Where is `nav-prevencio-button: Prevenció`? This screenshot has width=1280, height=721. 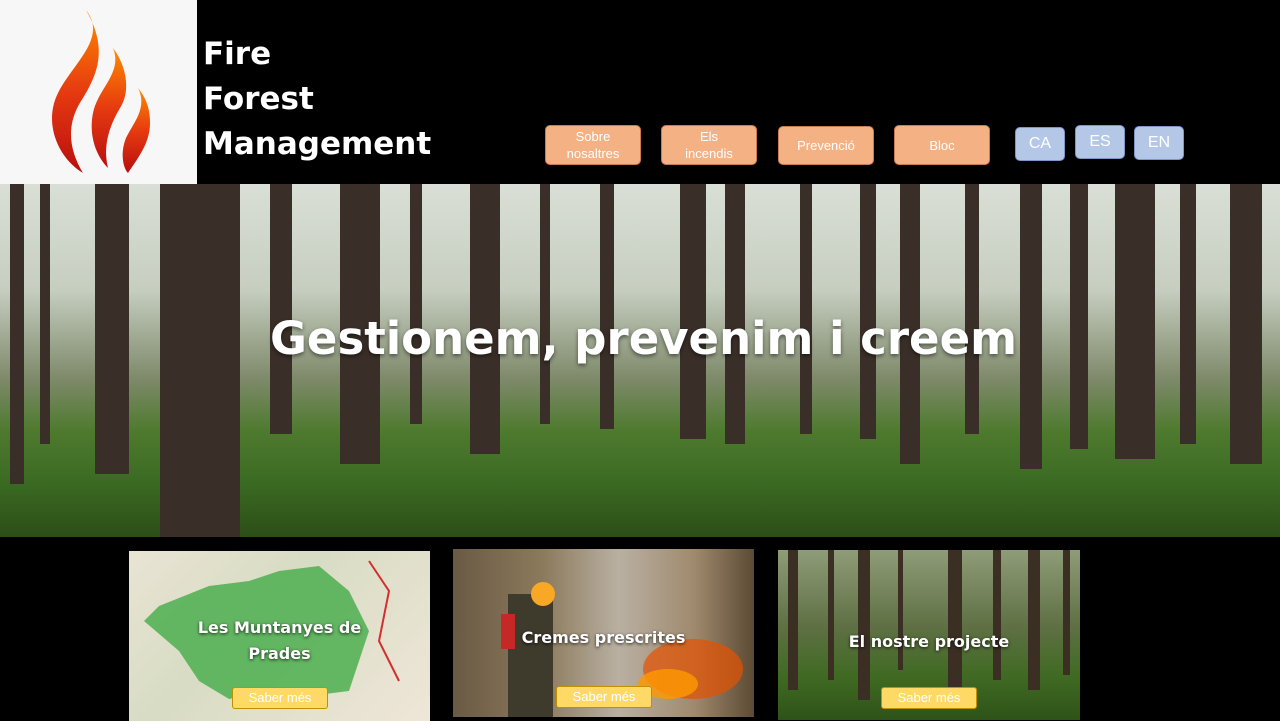 nav-prevencio-button: Prevenció is located at coordinates (826, 145).